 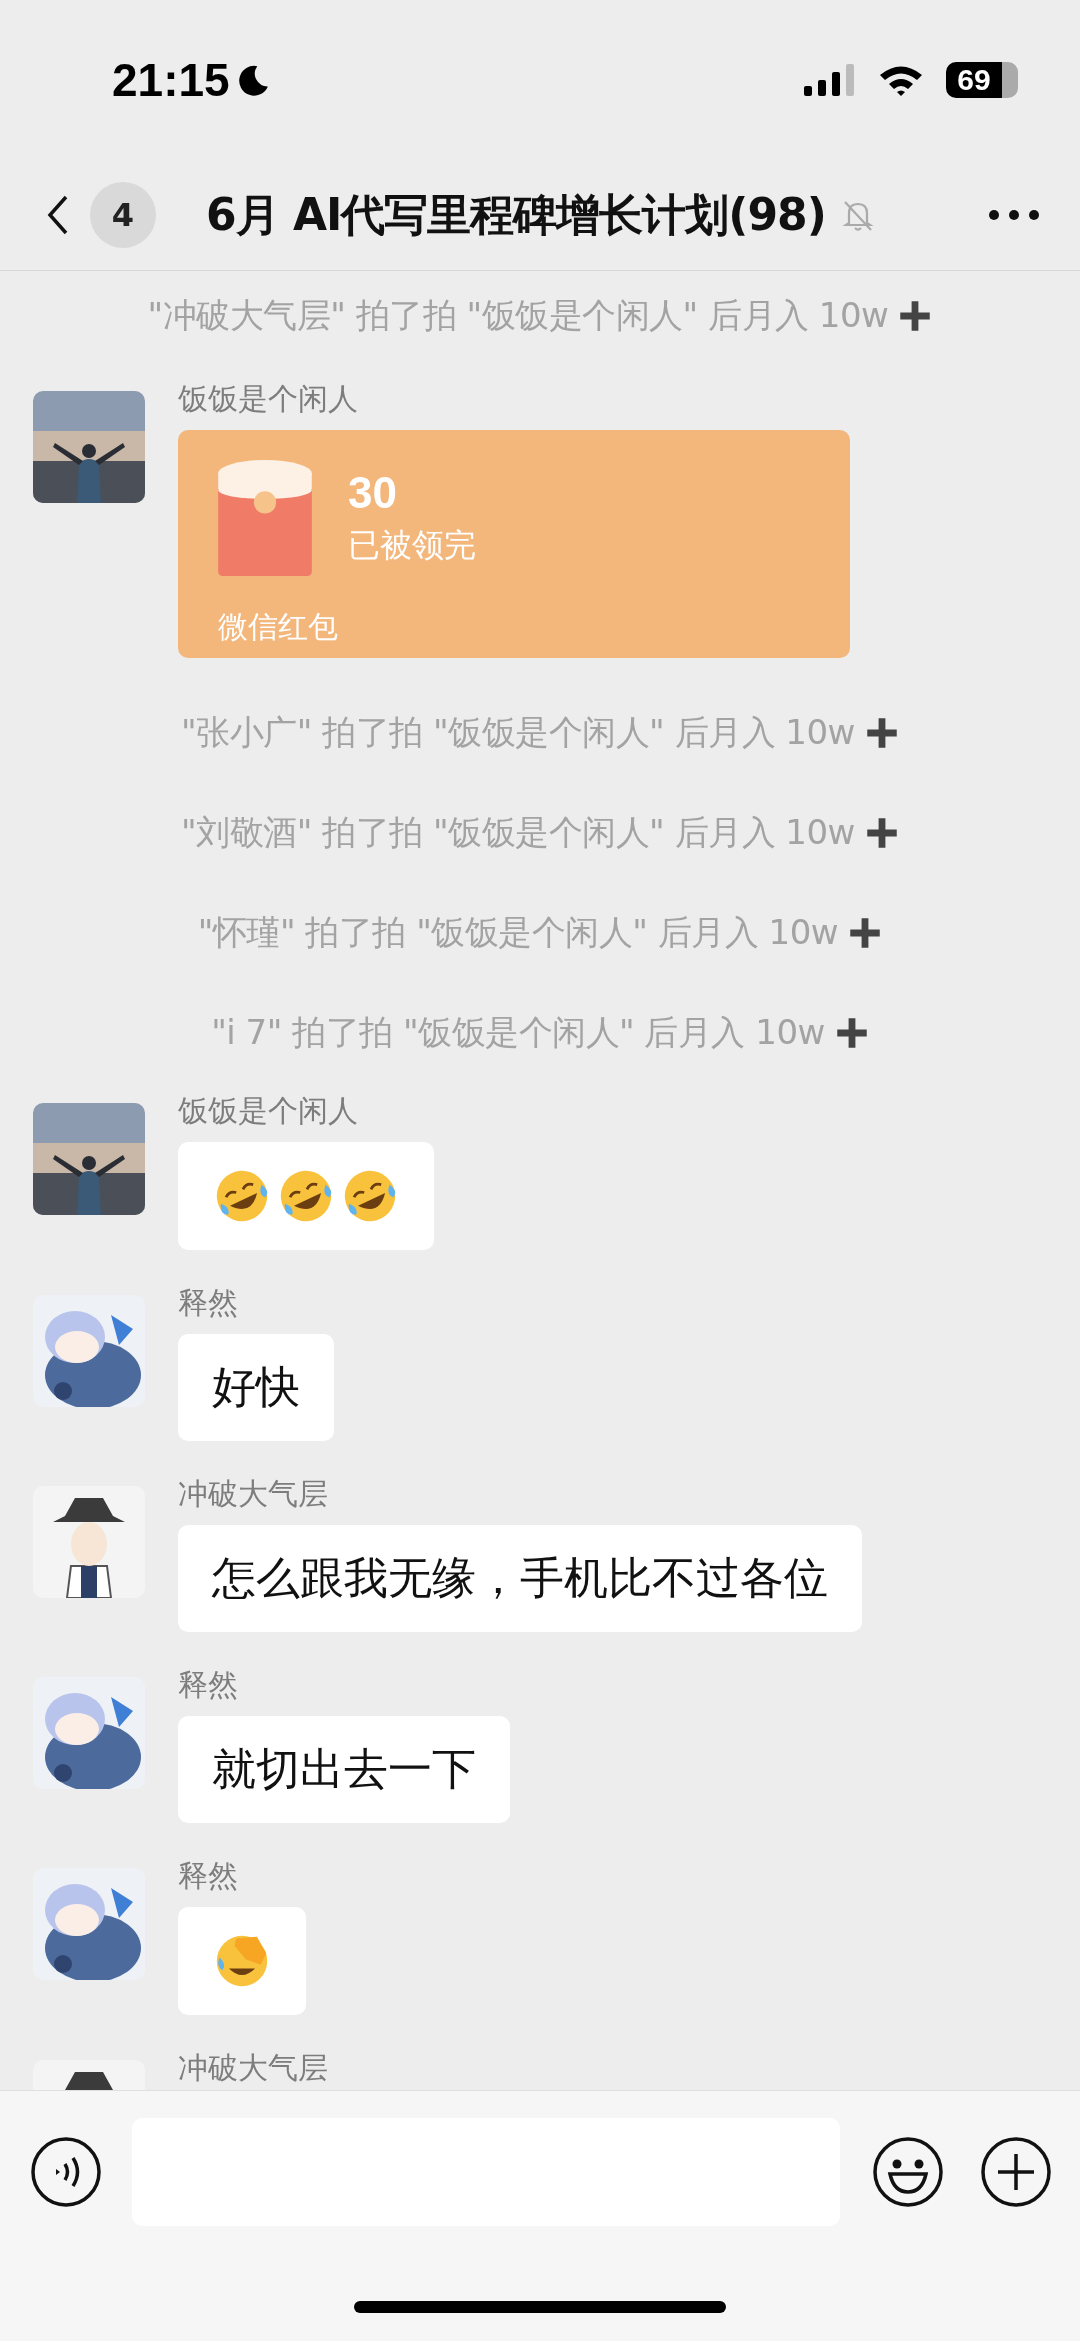 What do you see at coordinates (518, 832) in the screenshot?
I see `tickle-notice: "刘敬酒" 拍了拍 "饭饭是个闲人" 后月入 10w` at bounding box center [518, 832].